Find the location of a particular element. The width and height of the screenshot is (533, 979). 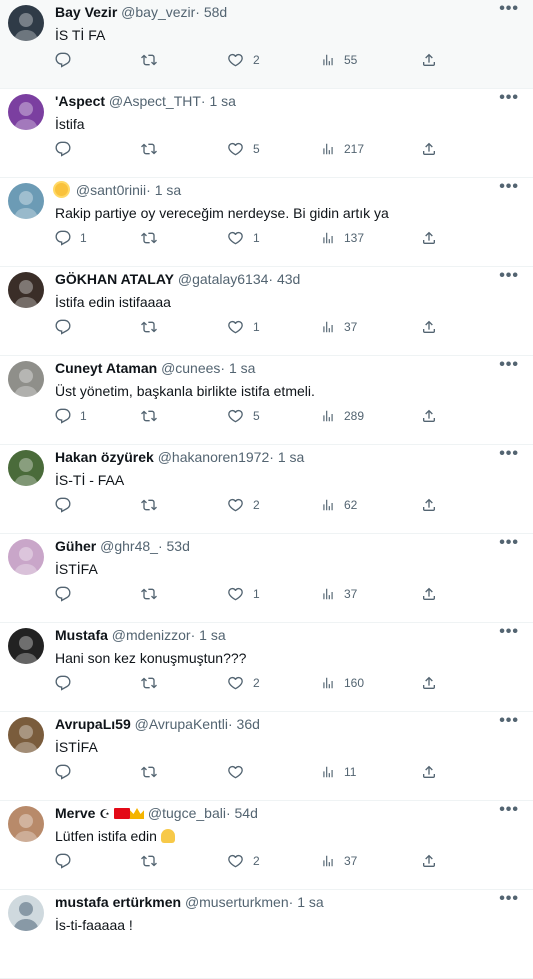

tweet: Güher @ghr48_· 53d ••• İSTİFA 1 37 is located at coordinates (266, 578).